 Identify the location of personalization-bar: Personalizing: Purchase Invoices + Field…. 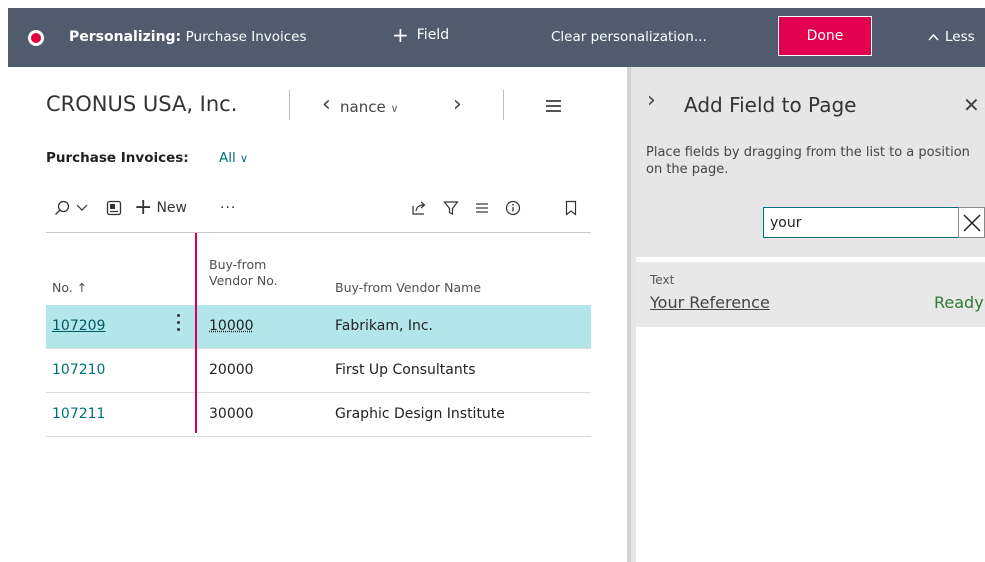
(496, 37).